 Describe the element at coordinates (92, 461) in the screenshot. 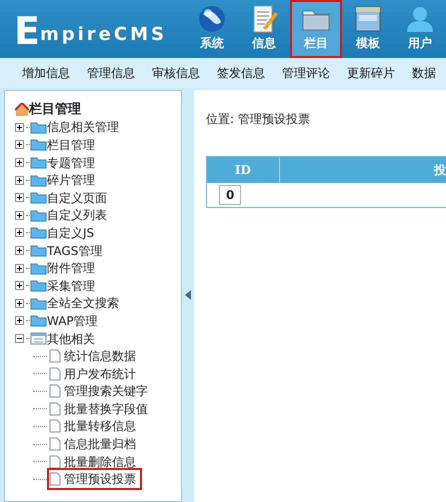

I see `tree-item: 批量删除信息` at that location.